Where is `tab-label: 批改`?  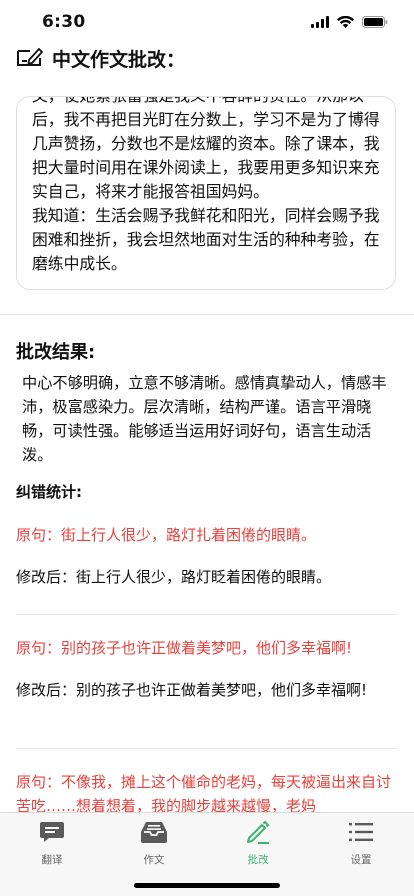
tab-label: 批改 is located at coordinates (258, 860).